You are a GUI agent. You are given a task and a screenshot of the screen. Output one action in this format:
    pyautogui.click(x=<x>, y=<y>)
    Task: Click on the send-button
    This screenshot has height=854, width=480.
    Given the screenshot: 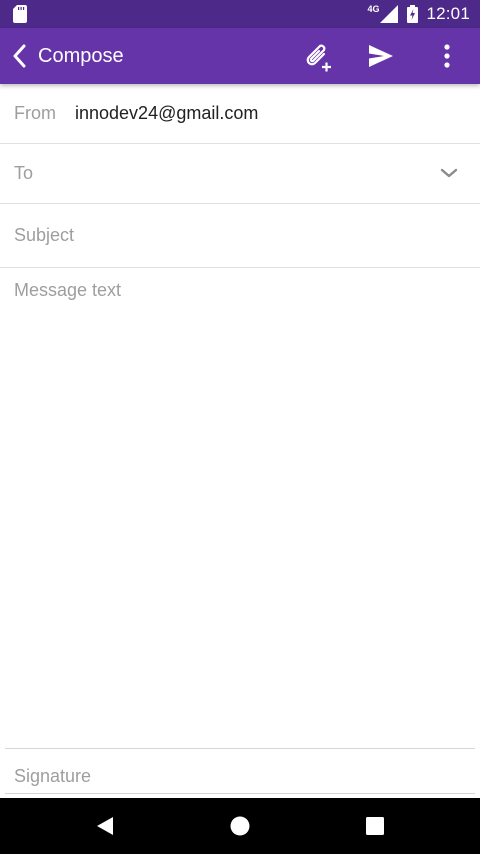 What is the action you would take?
    pyautogui.click(x=381, y=56)
    